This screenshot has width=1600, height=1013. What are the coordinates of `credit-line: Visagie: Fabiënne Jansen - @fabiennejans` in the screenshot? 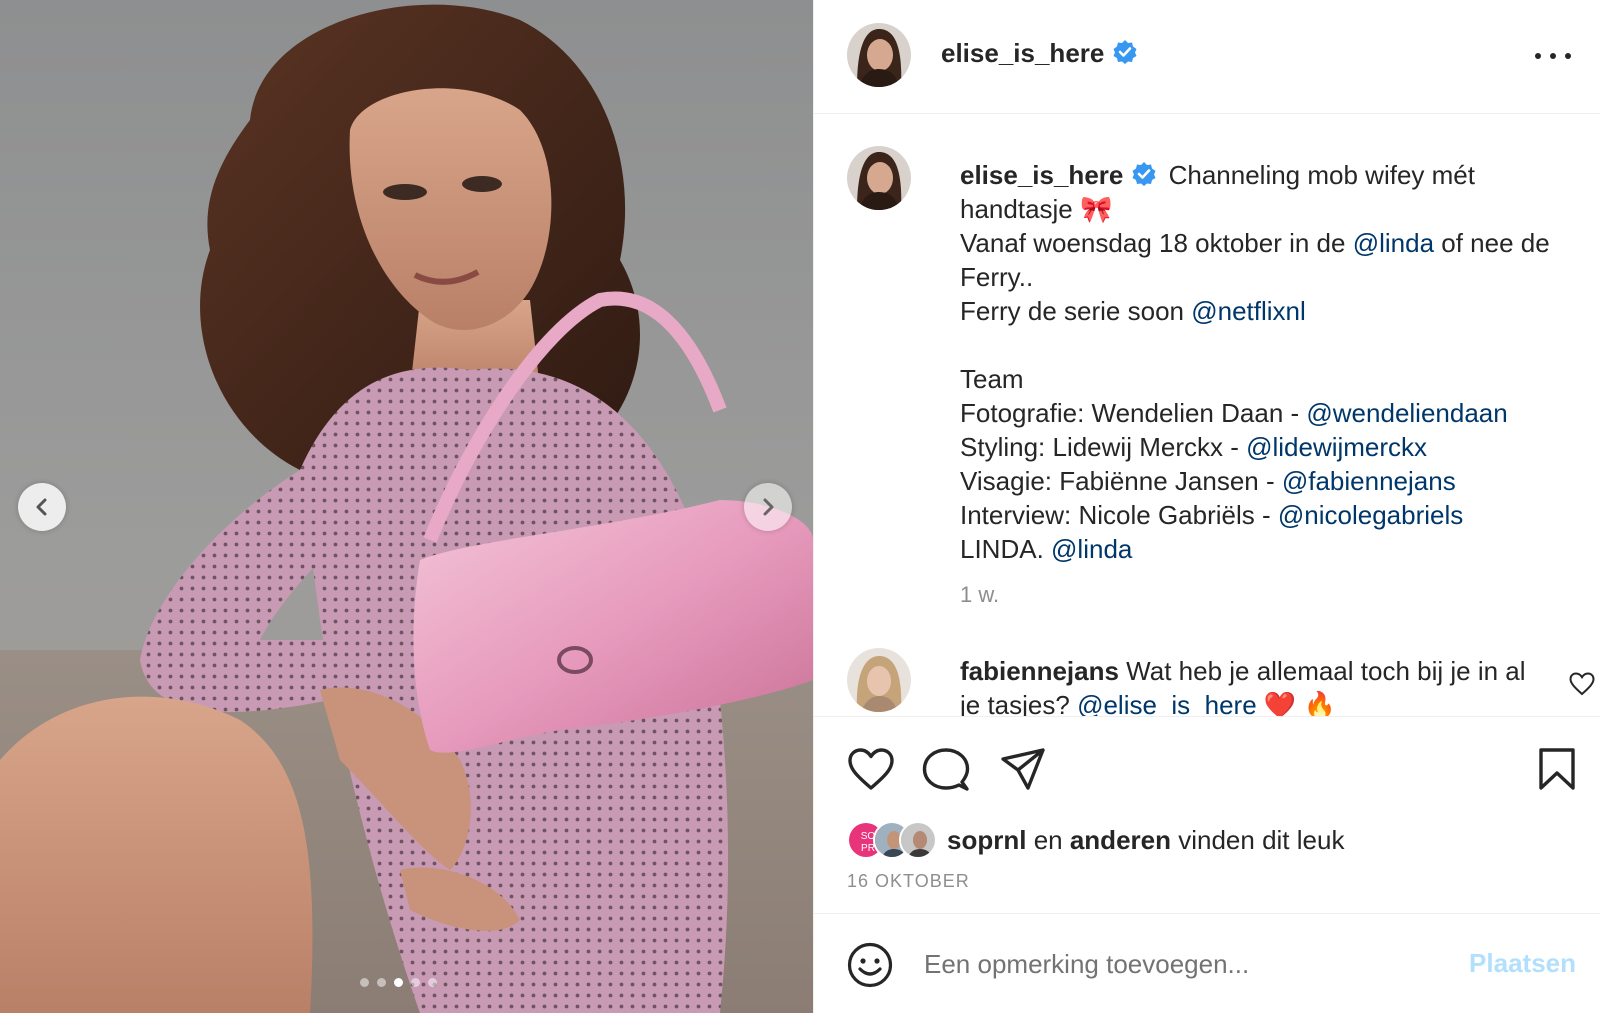 It's located at (1270, 481).